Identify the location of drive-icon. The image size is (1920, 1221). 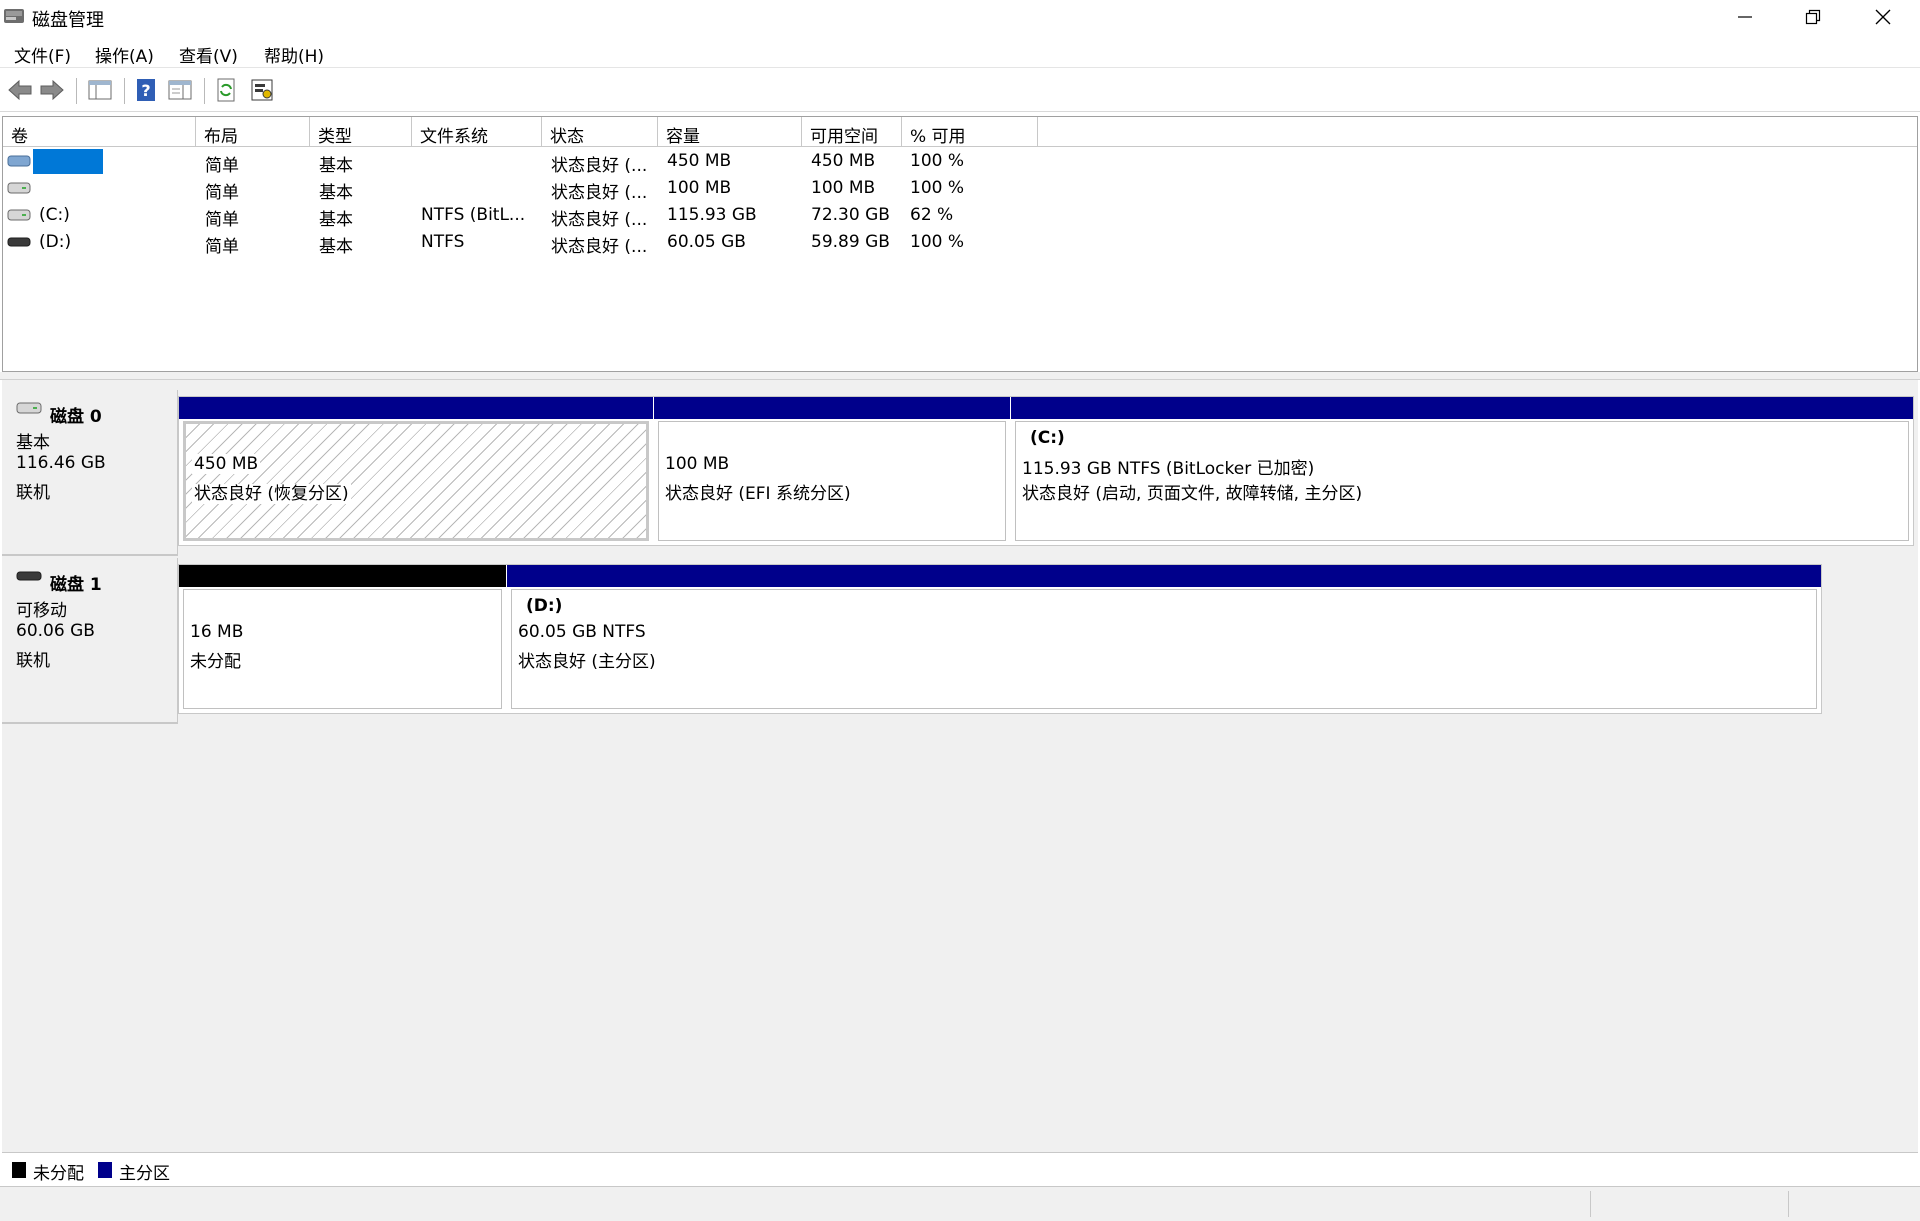
(19, 215).